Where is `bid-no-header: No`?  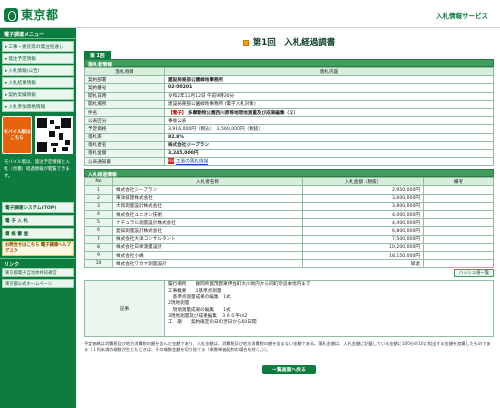 bid-no-header: No is located at coordinates (98, 182).